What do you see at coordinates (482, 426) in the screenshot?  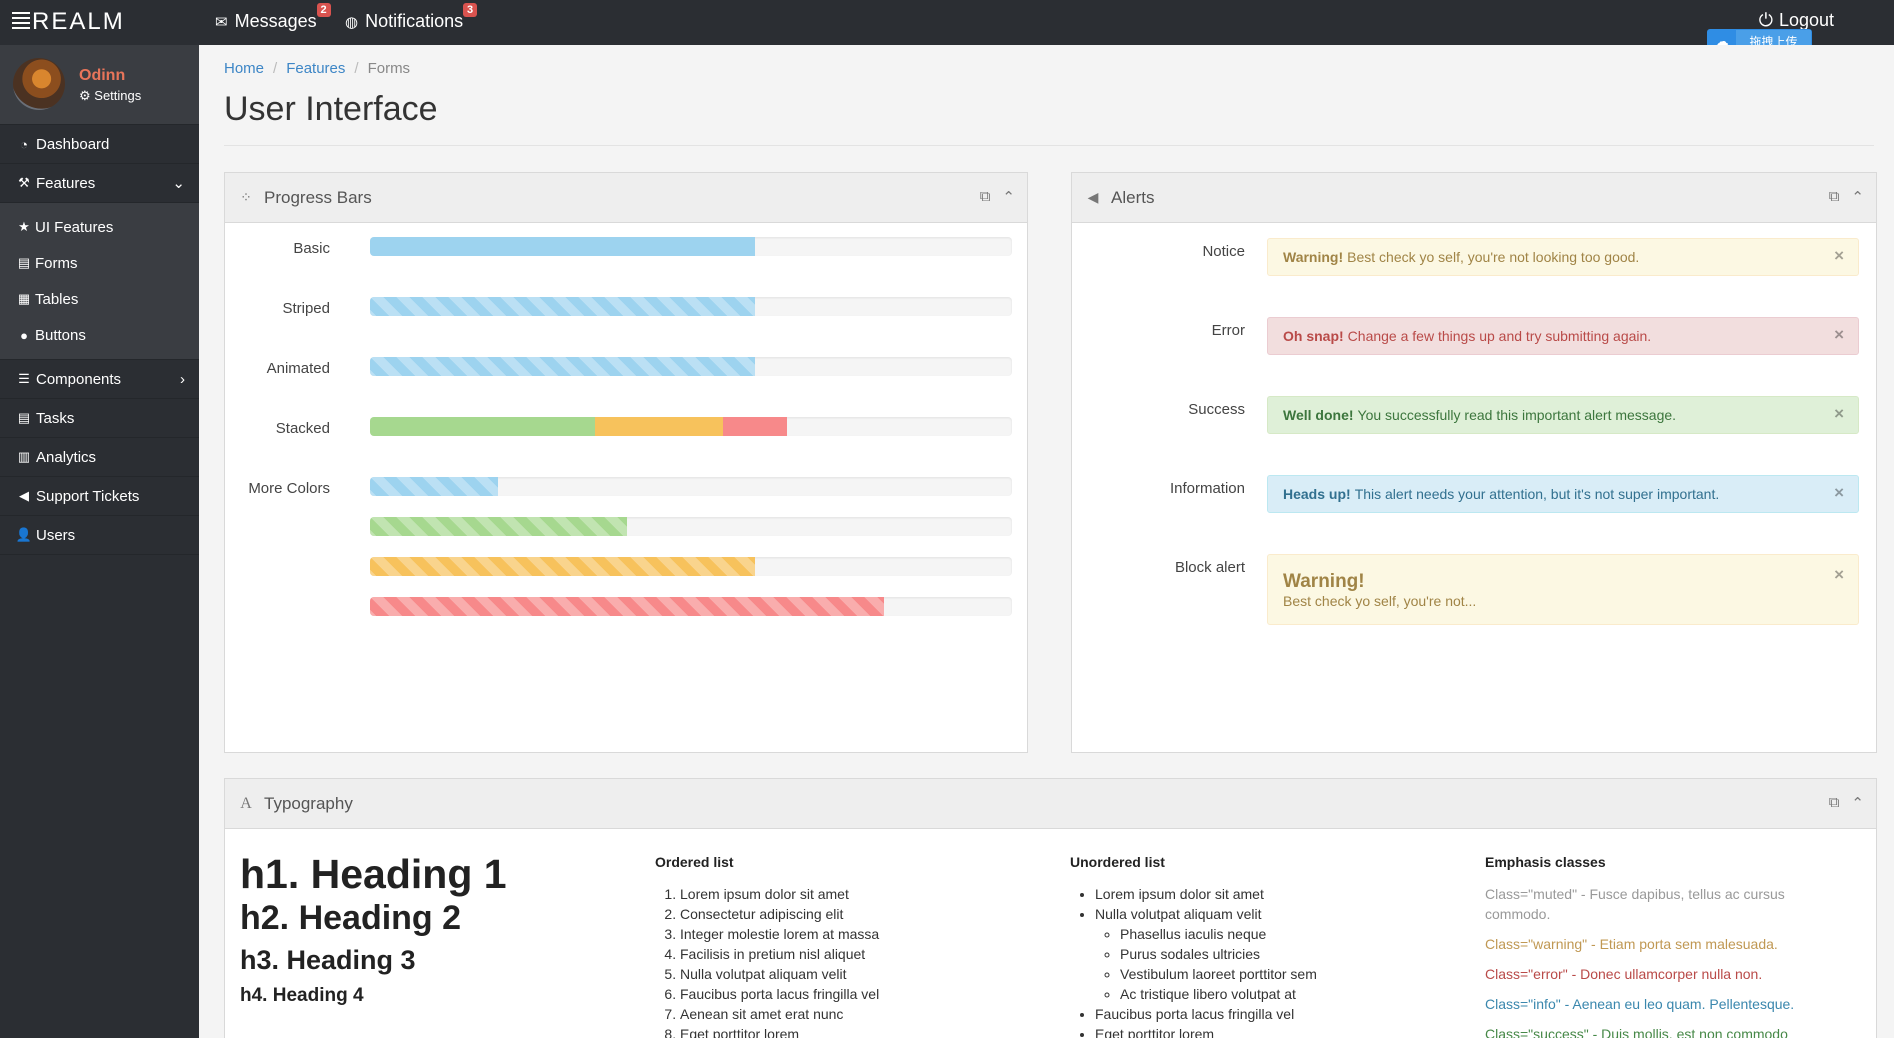 I see `progress-segment-success` at bounding box center [482, 426].